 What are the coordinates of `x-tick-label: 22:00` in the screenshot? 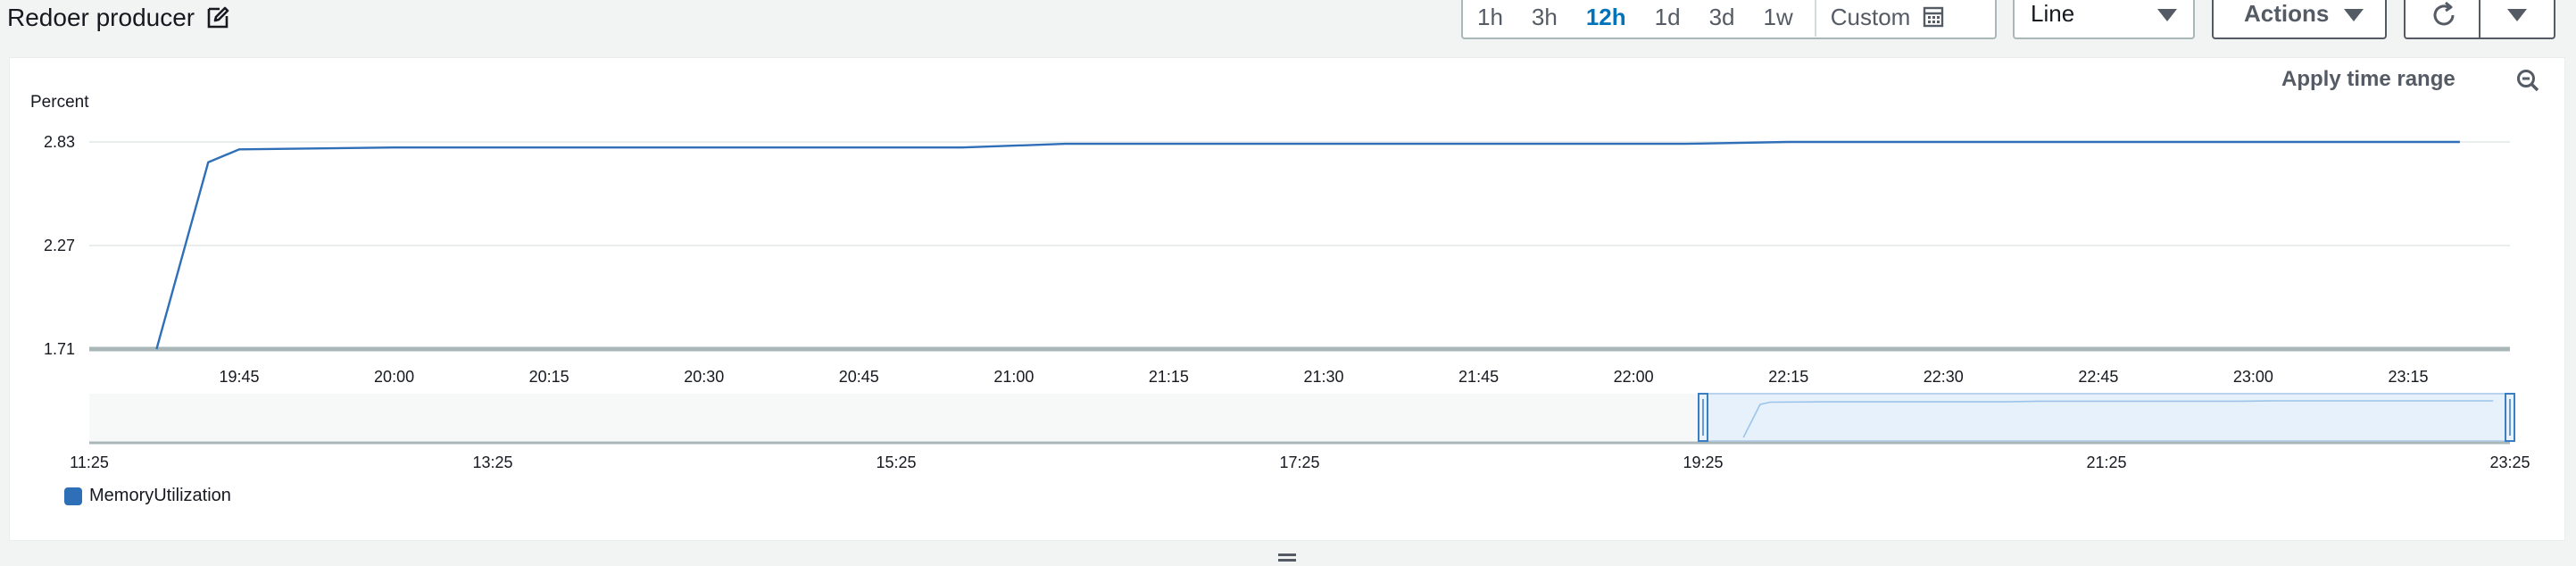 It's located at (1634, 377).